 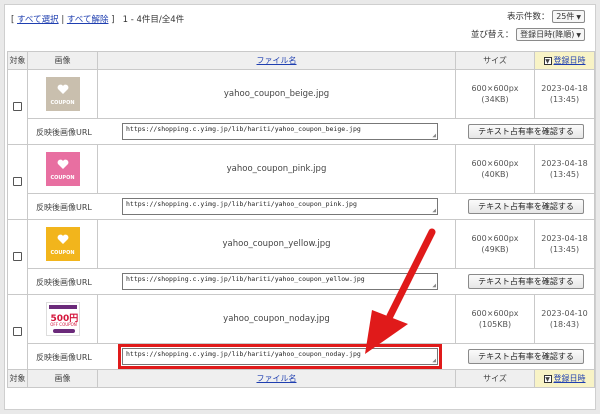 What do you see at coordinates (564, 313) in the screenshot?
I see `registered-date: 2023-04-10` at bounding box center [564, 313].